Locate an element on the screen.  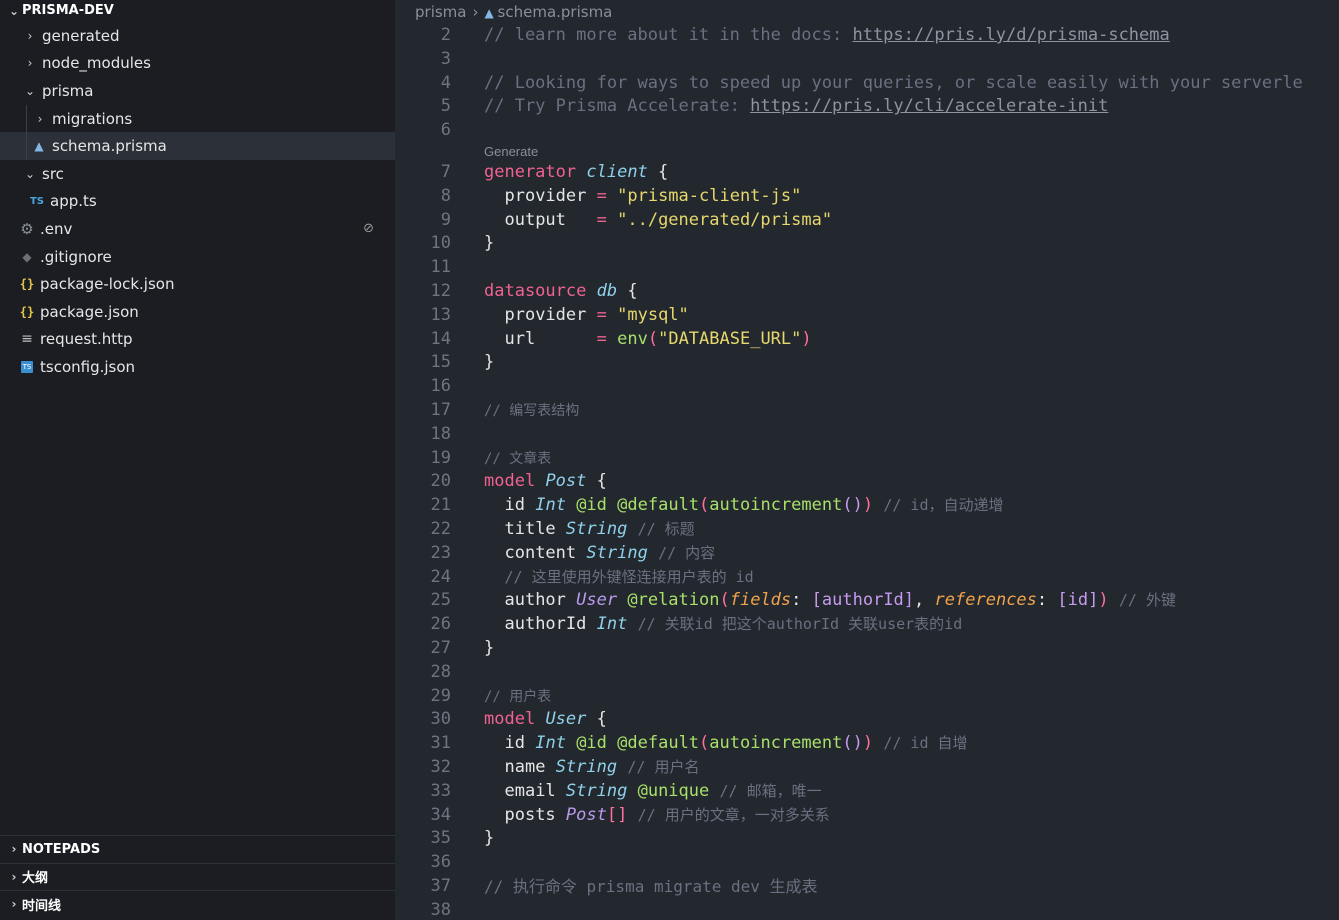
comment-link: https://pris.ly/d/prisma-schema is located at coordinates (1010, 35).